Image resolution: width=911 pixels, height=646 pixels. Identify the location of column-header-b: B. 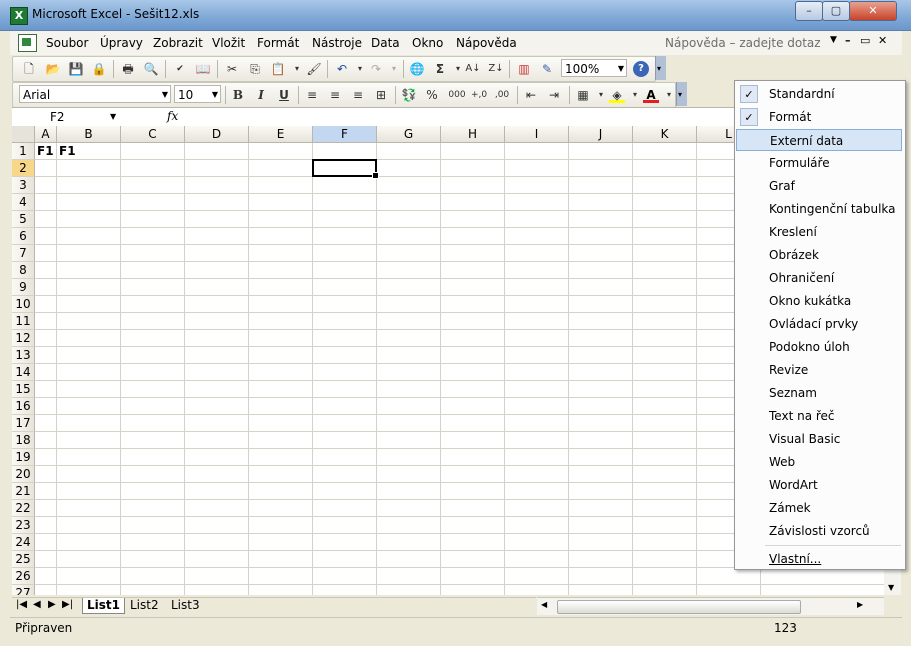
(89, 134).